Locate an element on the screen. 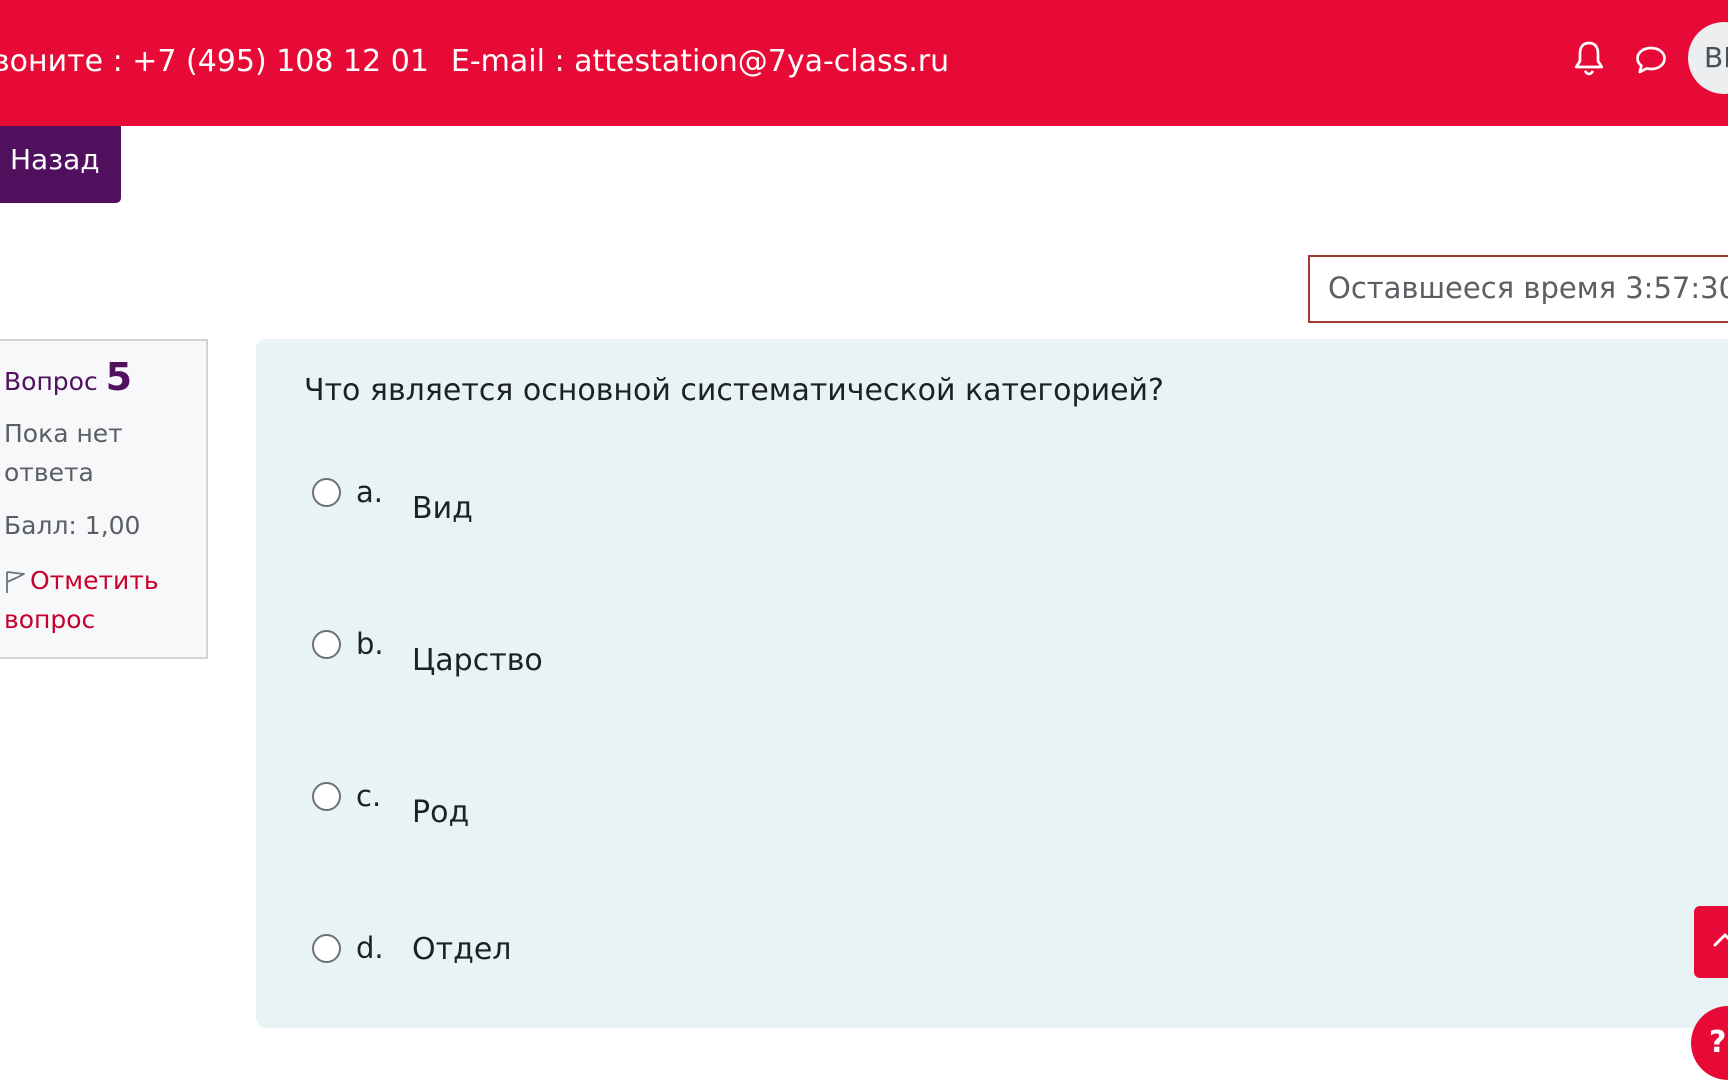 This screenshot has height=1080, width=1728. question-number: Вопрос 5 is located at coordinates (105, 379).